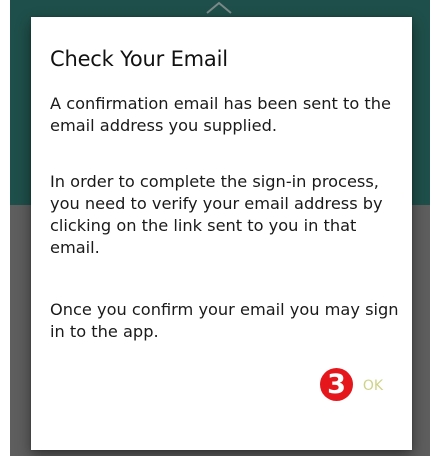  What do you see at coordinates (336, 384) in the screenshot?
I see `step-number-badge: 3` at bounding box center [336, 384].